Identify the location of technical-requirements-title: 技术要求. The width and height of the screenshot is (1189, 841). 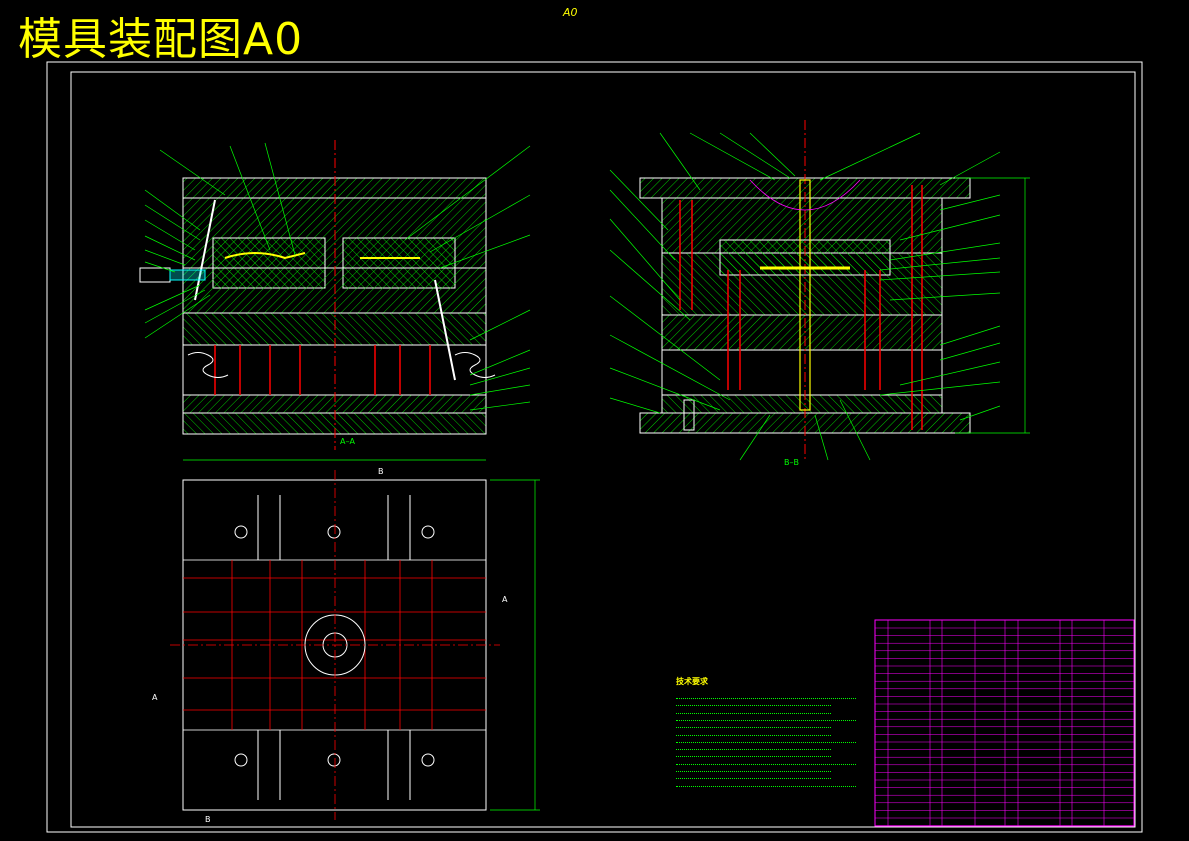
(692, 681).